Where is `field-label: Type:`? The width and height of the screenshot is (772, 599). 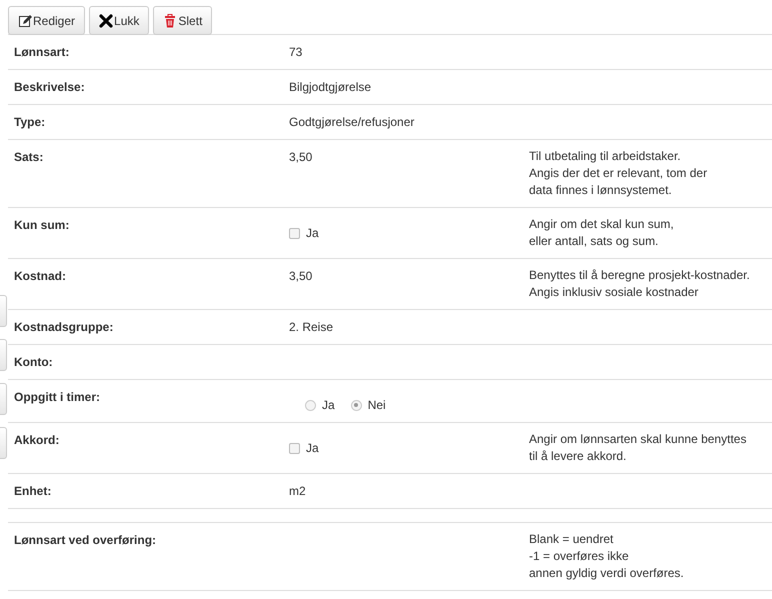
field-label: Type: is located at coordinates (30, 122).